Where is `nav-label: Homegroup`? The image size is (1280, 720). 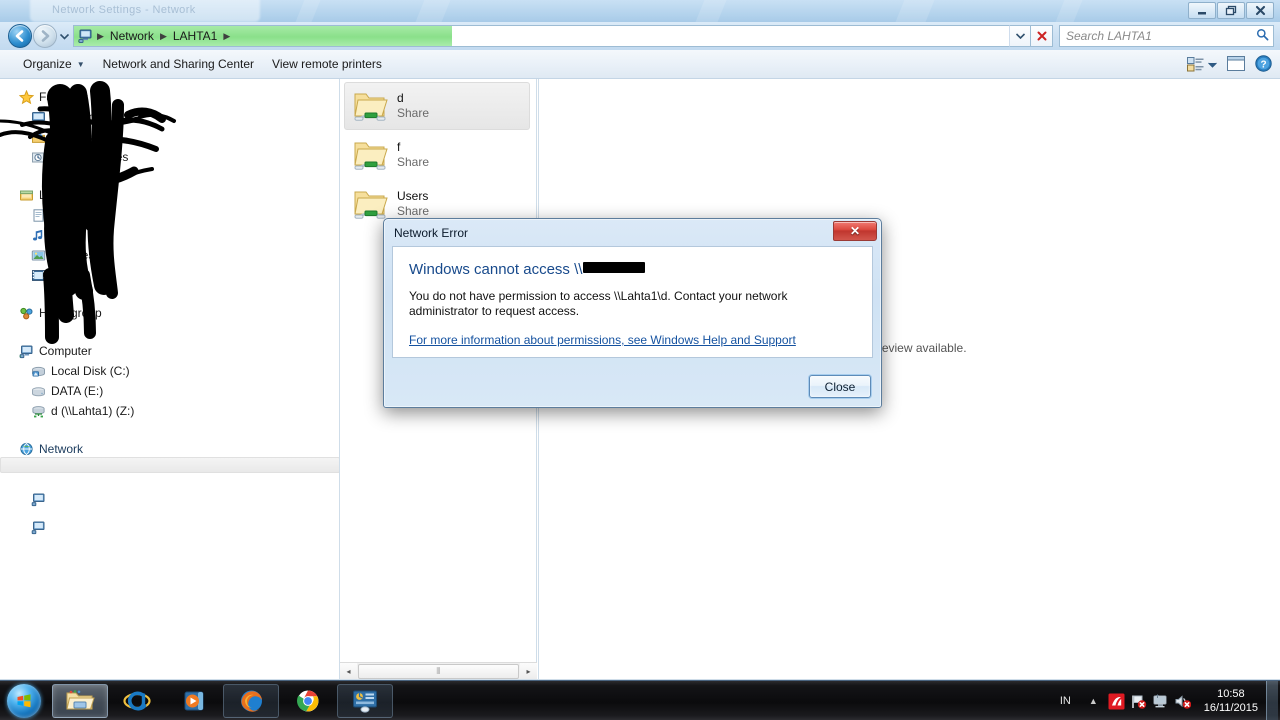 nav-label: Homegroup is located at coordinates (70, 313).